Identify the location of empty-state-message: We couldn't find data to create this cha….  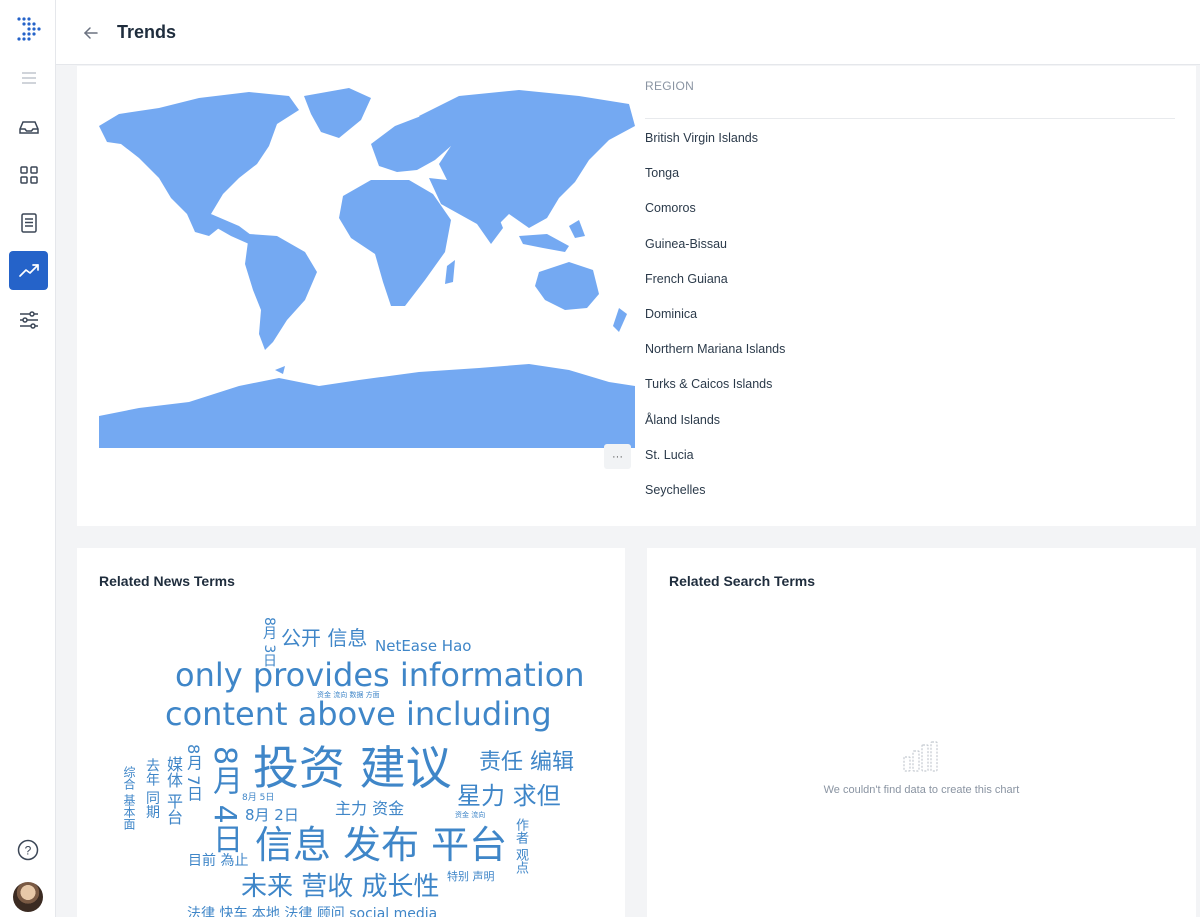
(921, 790).